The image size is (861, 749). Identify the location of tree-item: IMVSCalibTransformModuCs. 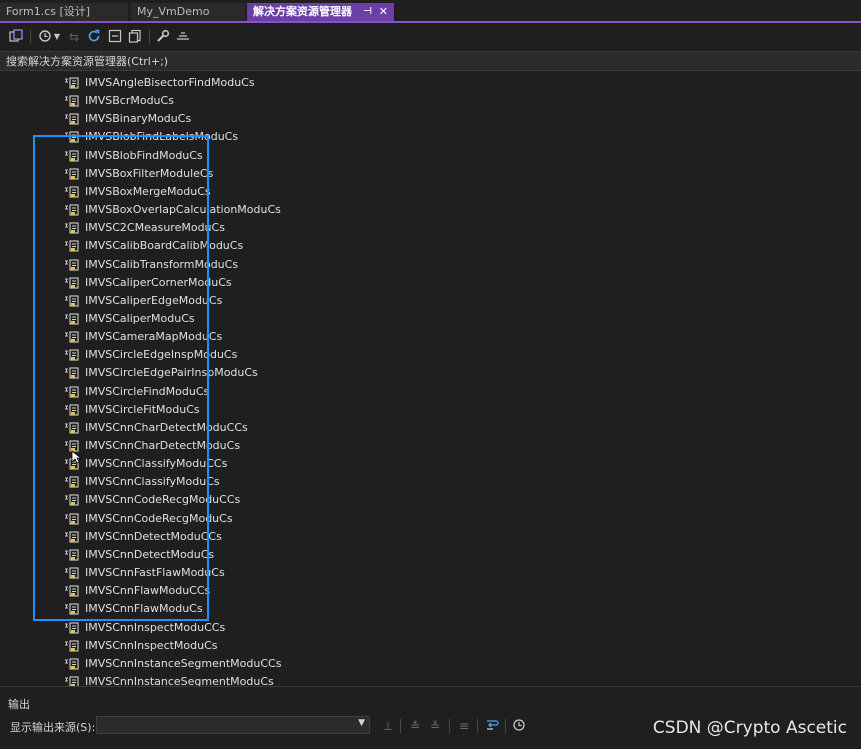
(430, 265).